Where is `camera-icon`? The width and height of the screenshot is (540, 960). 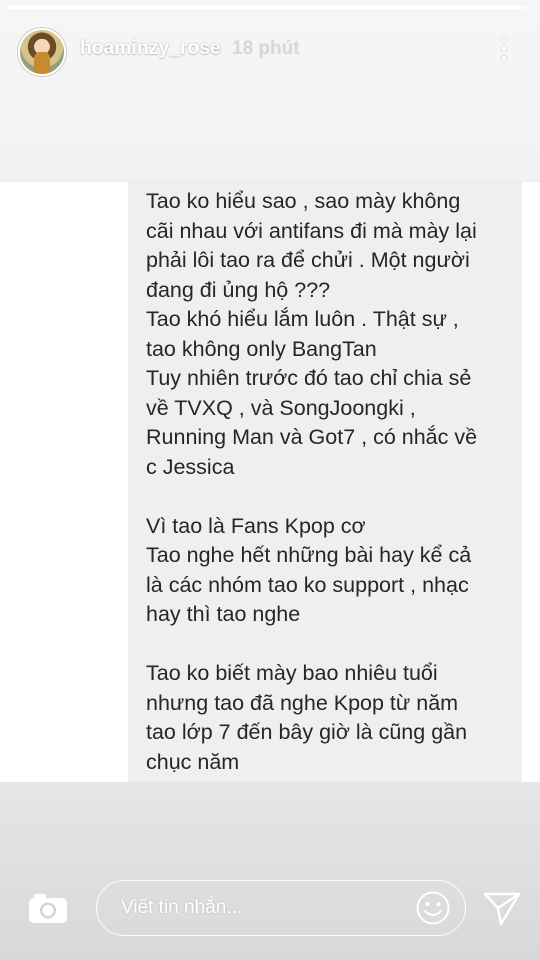 camera-icon is located at coordinates (48, 908).